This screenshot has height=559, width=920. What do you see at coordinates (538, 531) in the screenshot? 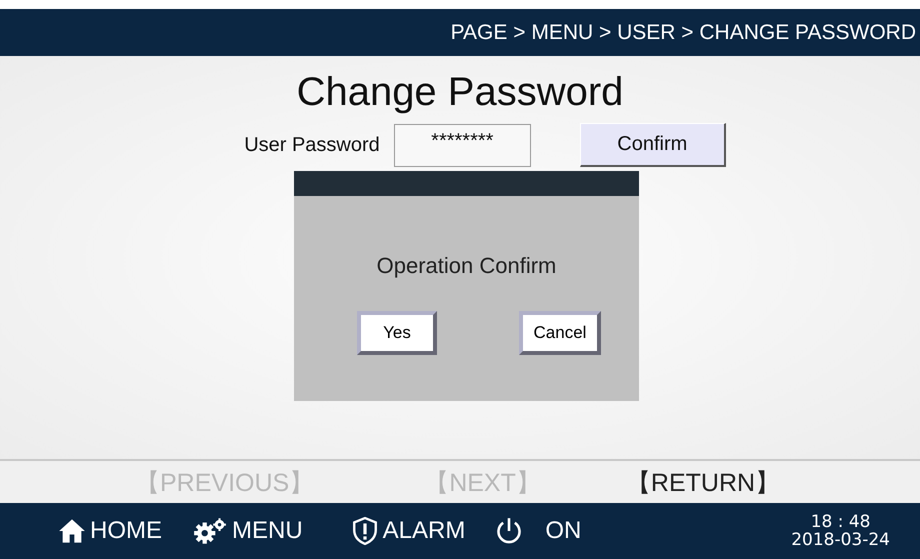
I see `power-button: ON` at bounding box center [538, 531].